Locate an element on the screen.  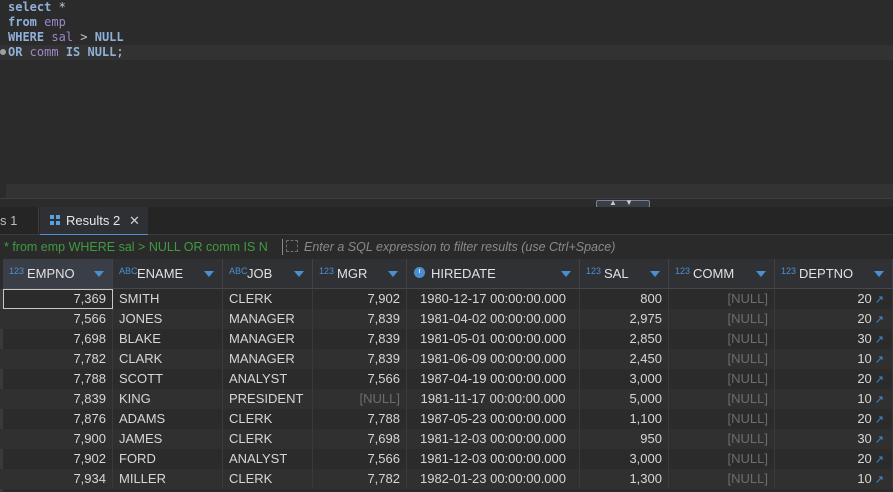
cell-mgr: 7,902 is located at coordinates (360, 299).